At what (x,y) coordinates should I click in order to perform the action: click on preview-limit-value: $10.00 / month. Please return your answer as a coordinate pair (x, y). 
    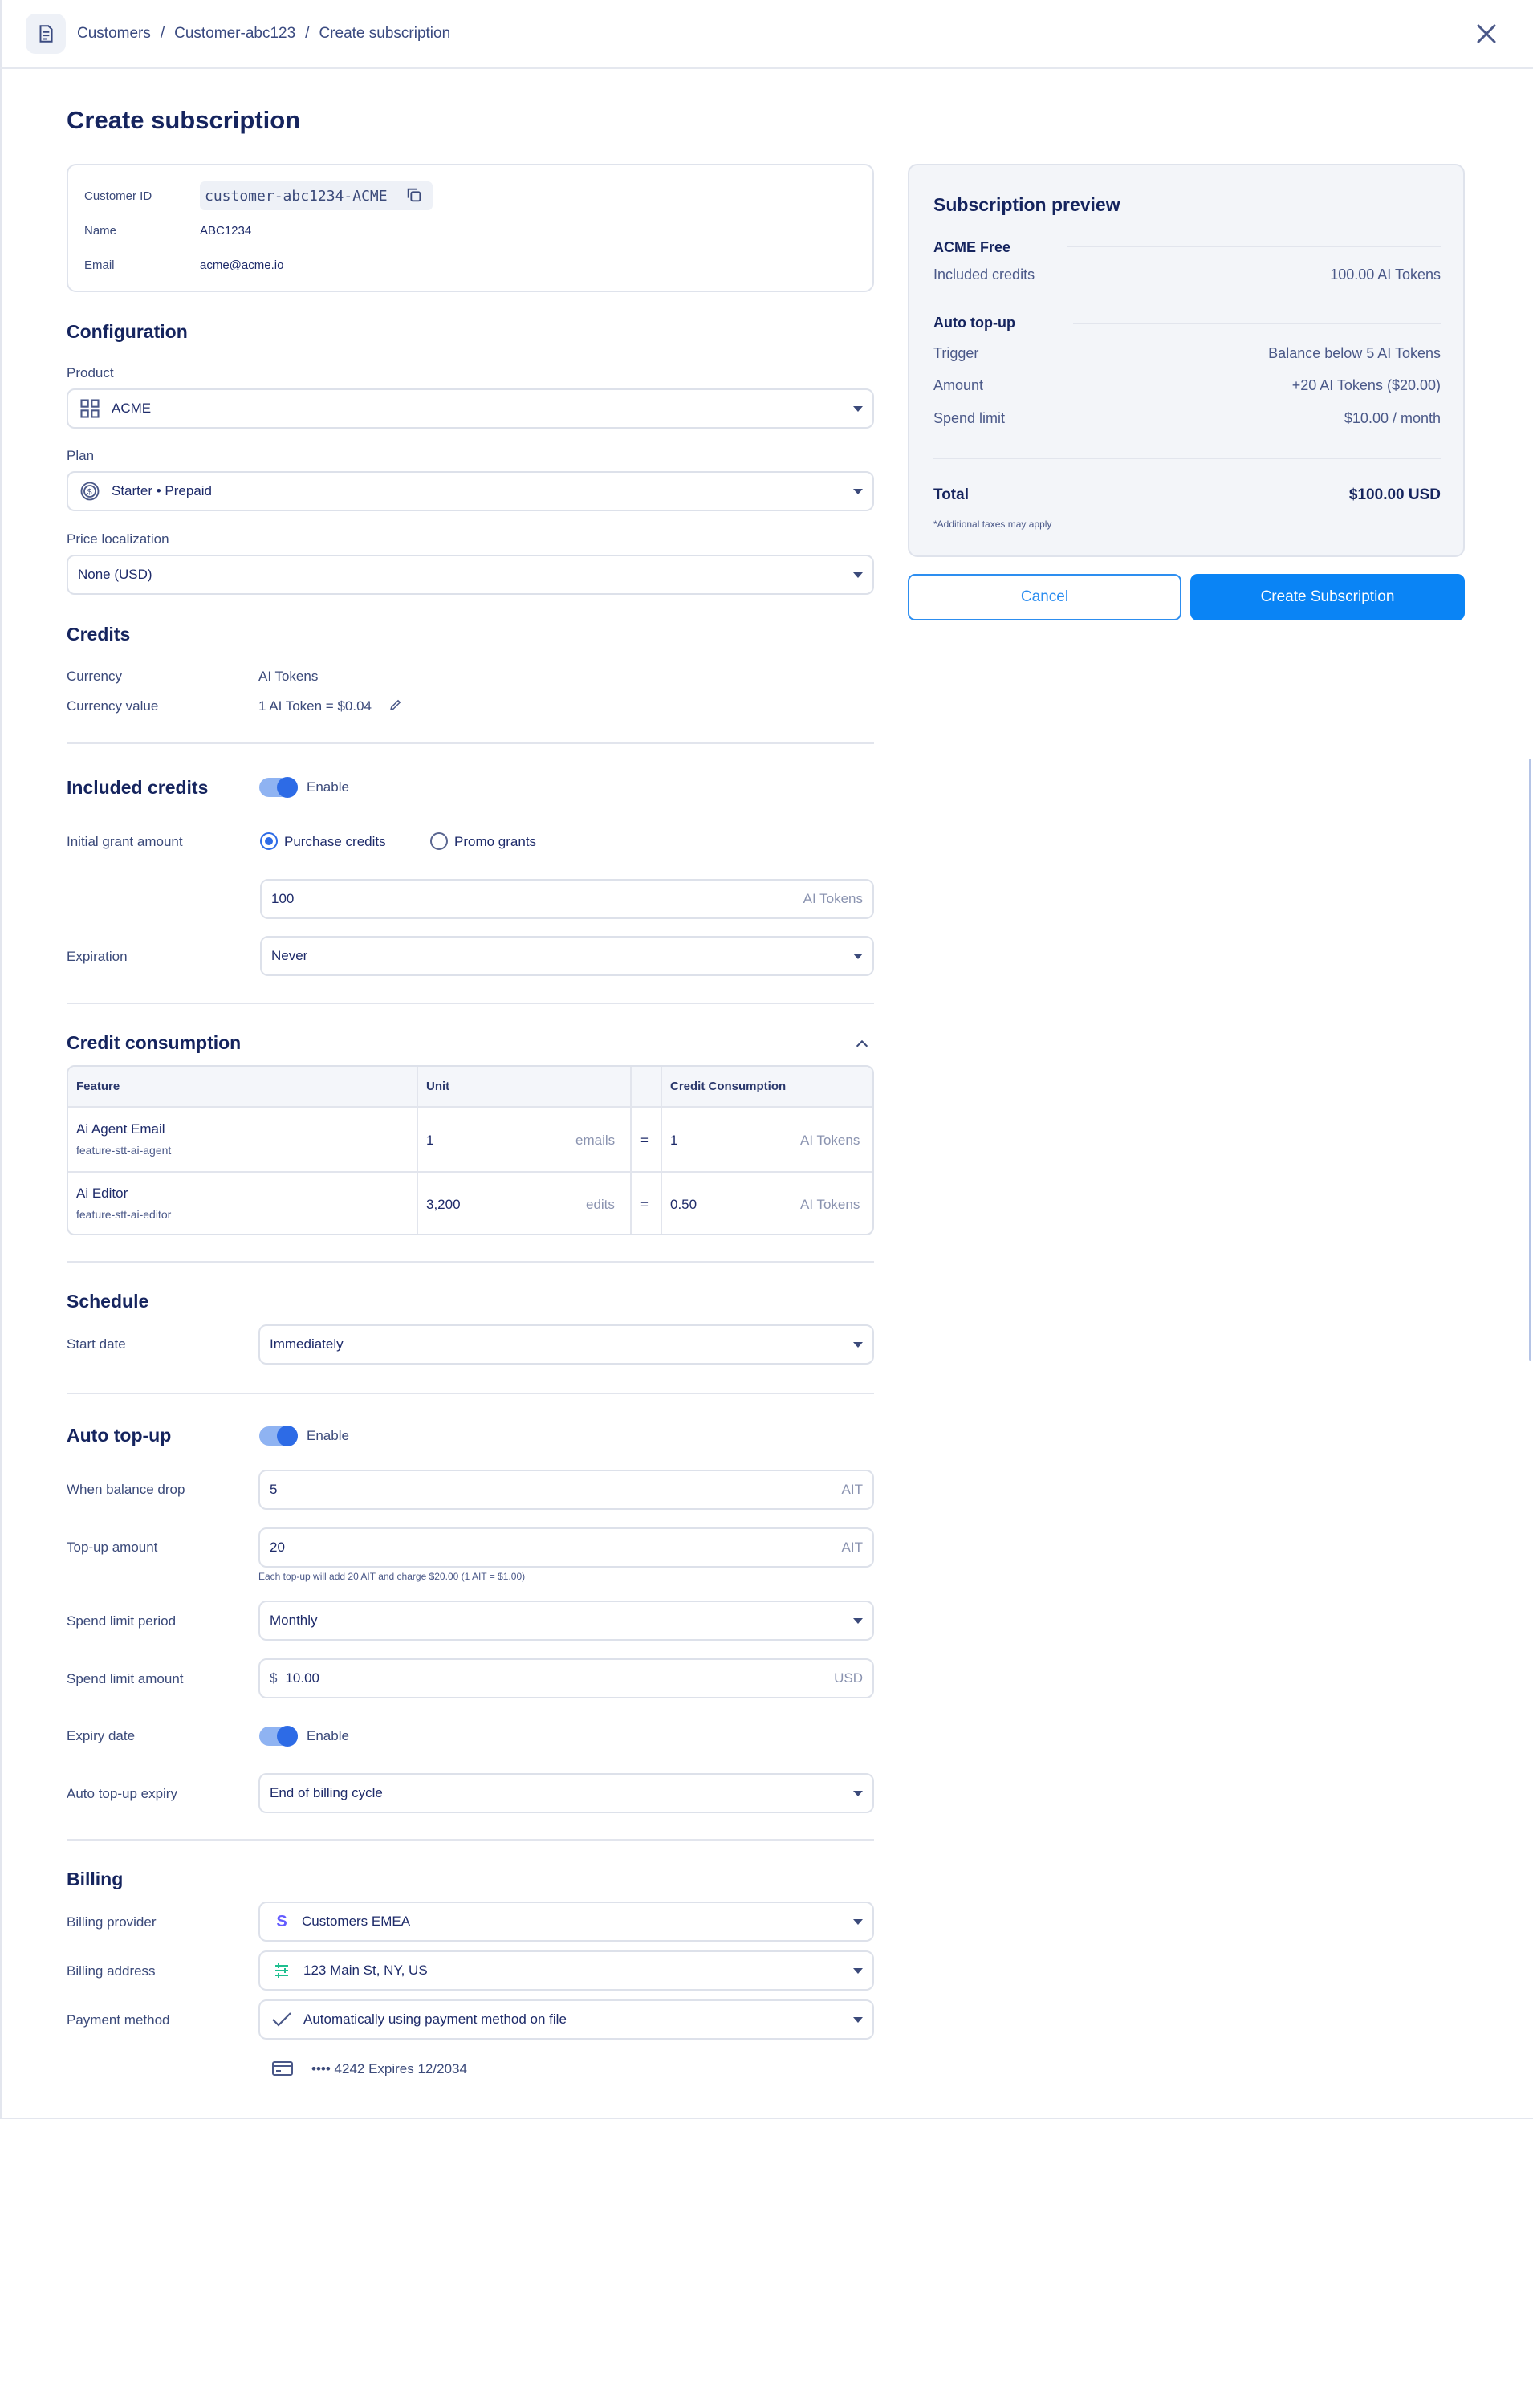
    Looking at the image, I should click on (1392, 418).